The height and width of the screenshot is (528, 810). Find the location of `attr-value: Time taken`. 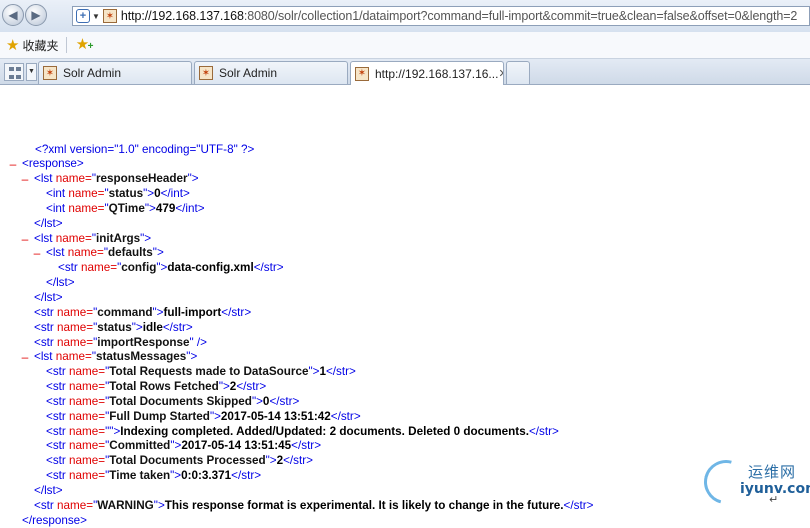

attr-value: Time taken is located at coordinates (140, 476).